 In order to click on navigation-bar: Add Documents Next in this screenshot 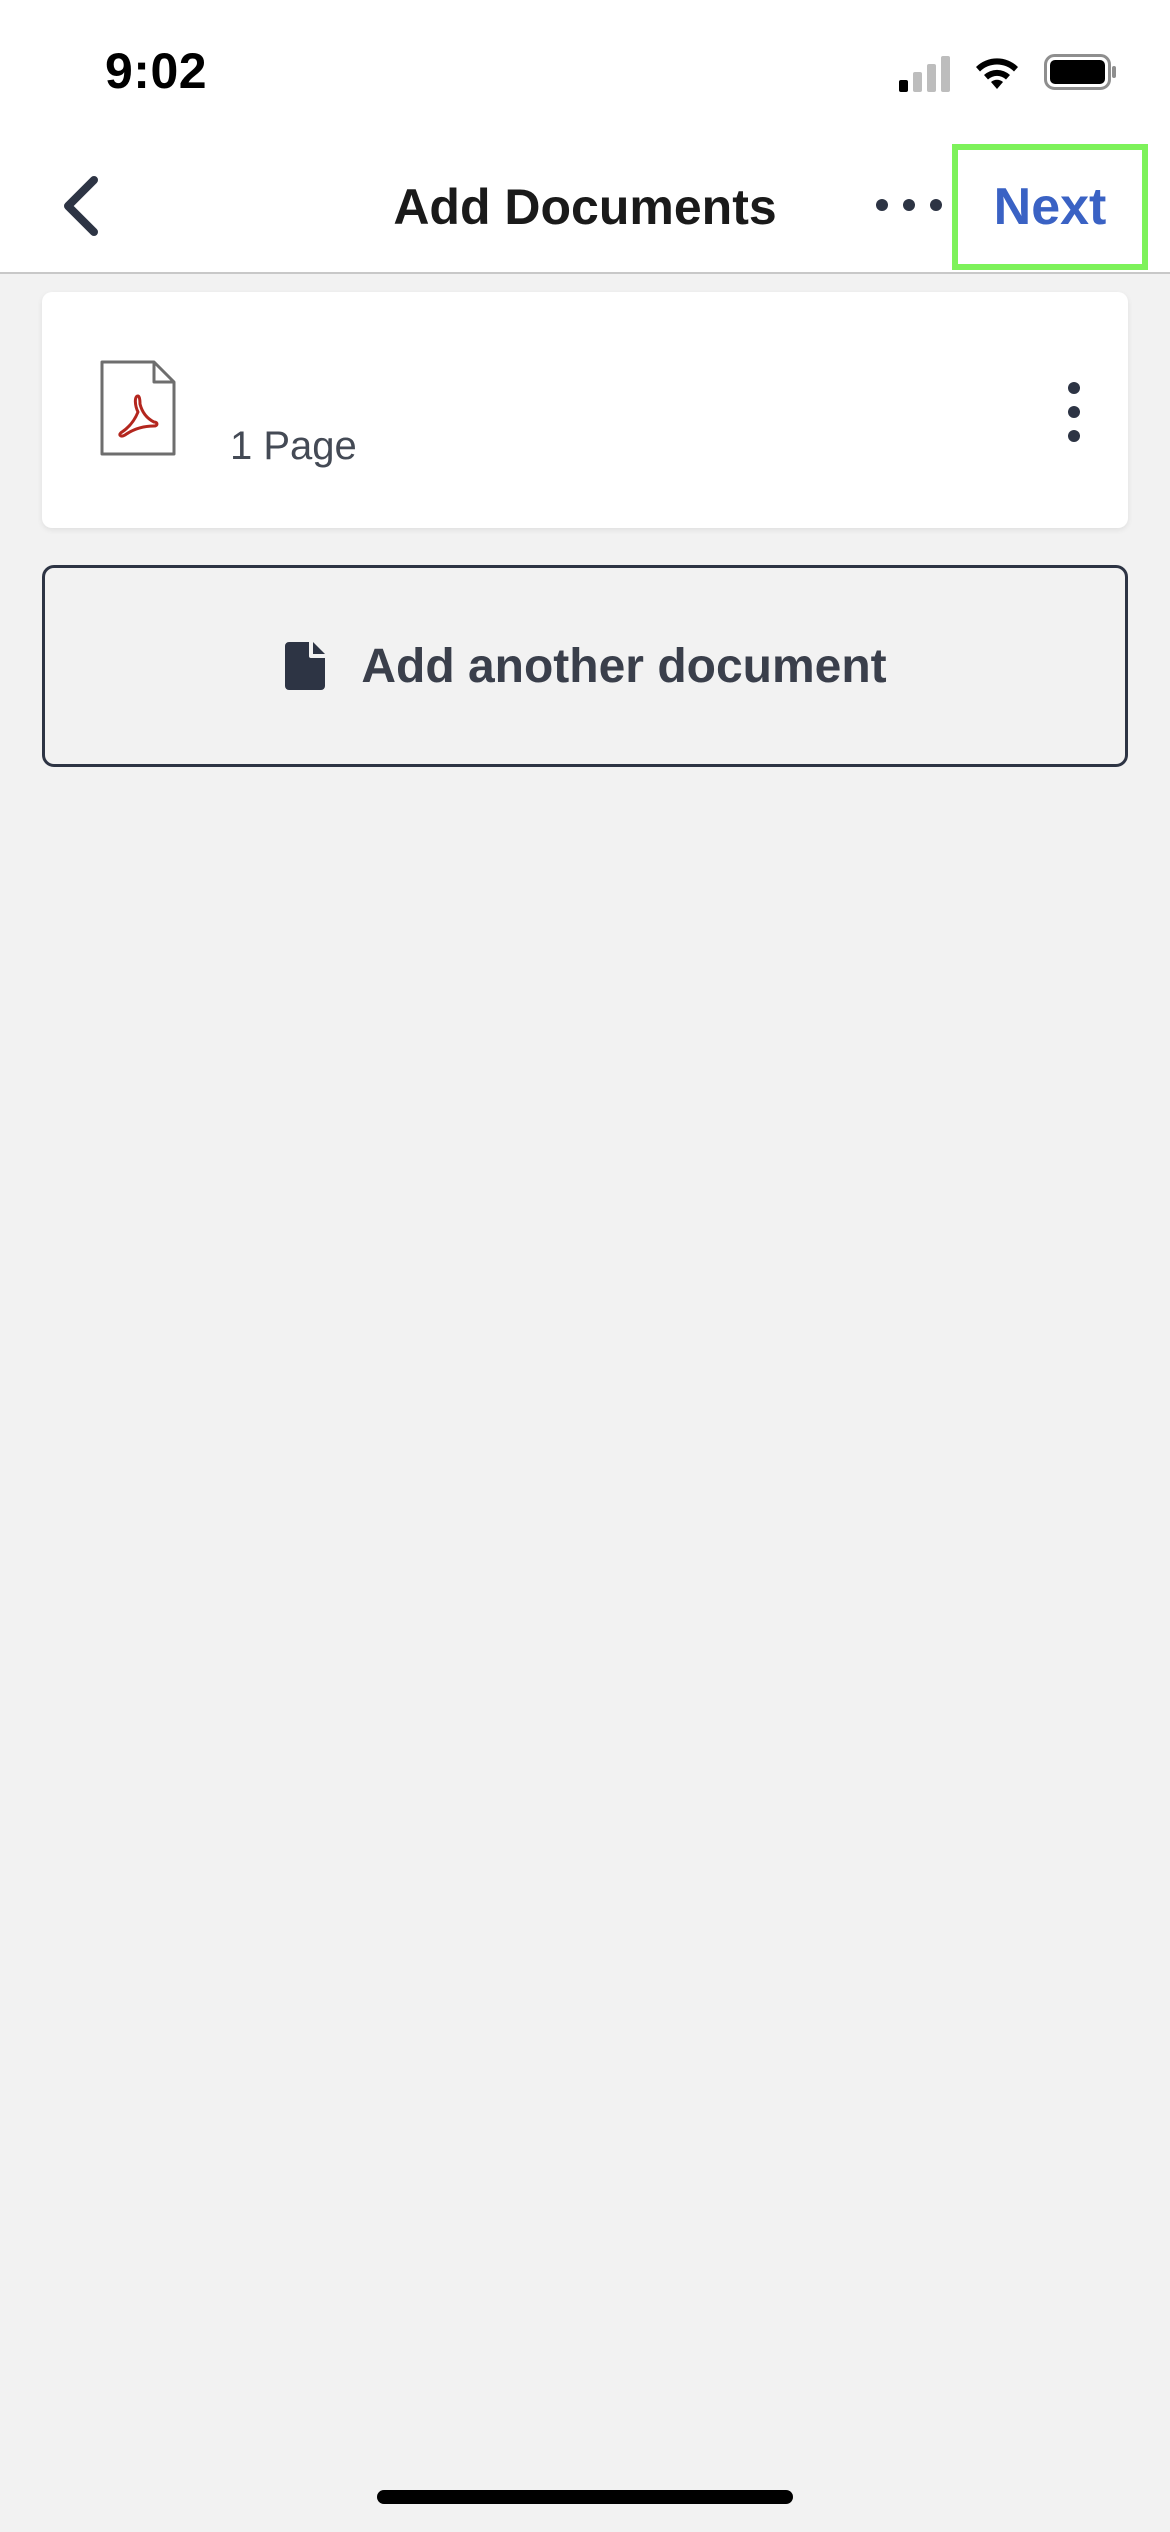, I will do `click(585, 207)`.